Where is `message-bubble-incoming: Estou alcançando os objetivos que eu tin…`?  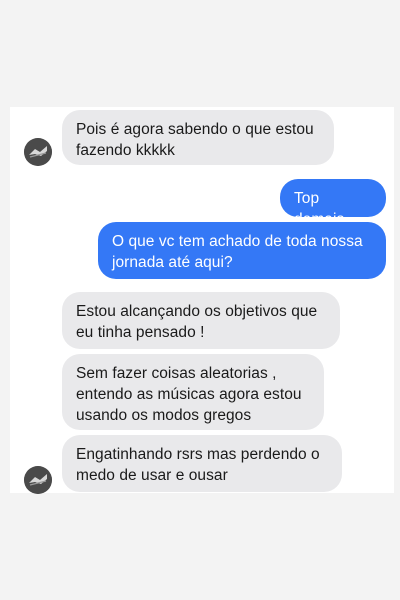 message-bubble-incoming: Estou alcançando os objetivos que eu tin… is located at coordinates (201, 320).